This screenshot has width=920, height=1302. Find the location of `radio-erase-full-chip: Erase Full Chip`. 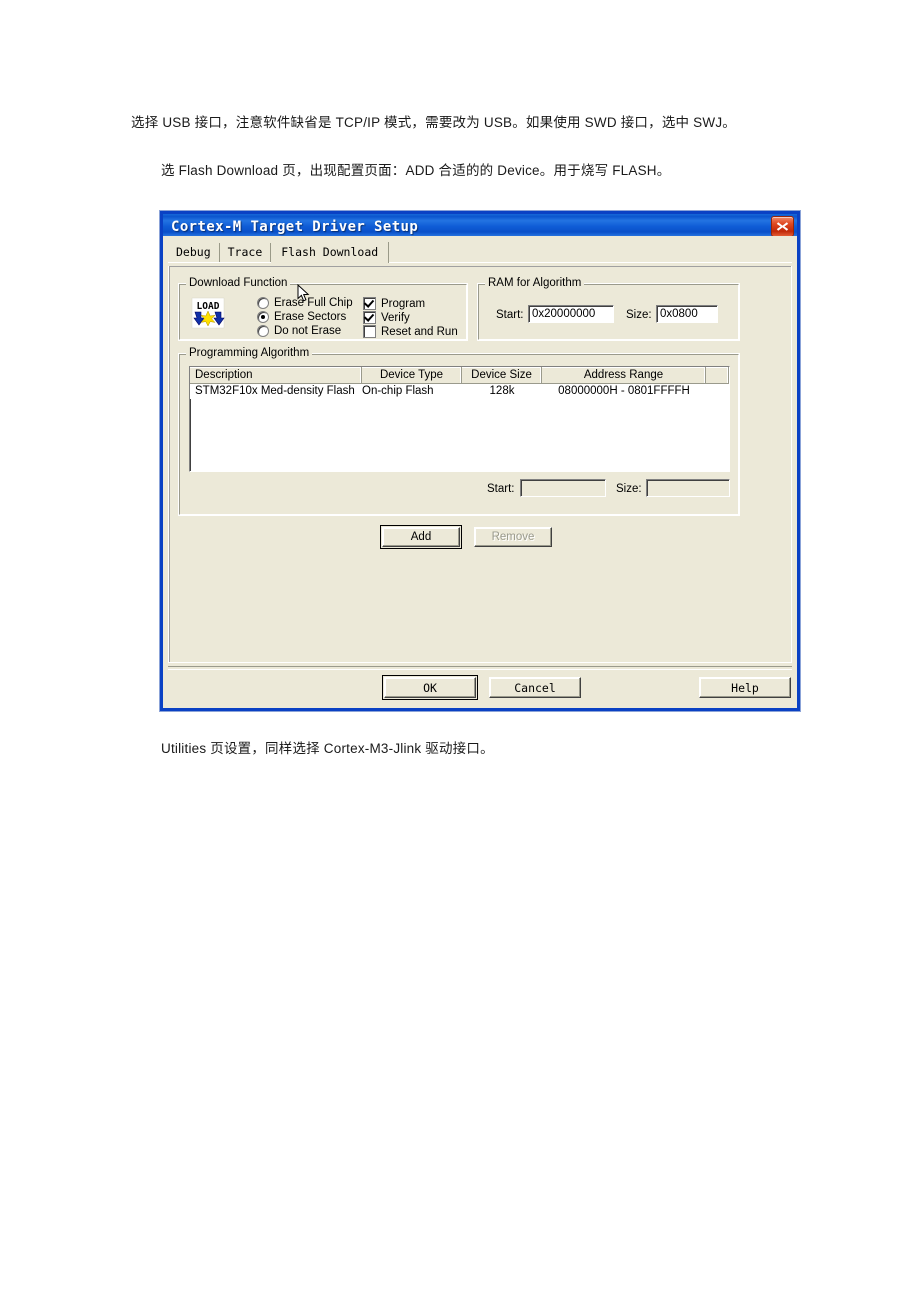

radio-erase-full-chip: Erase Full Chip is located at coordinates (305, 303).